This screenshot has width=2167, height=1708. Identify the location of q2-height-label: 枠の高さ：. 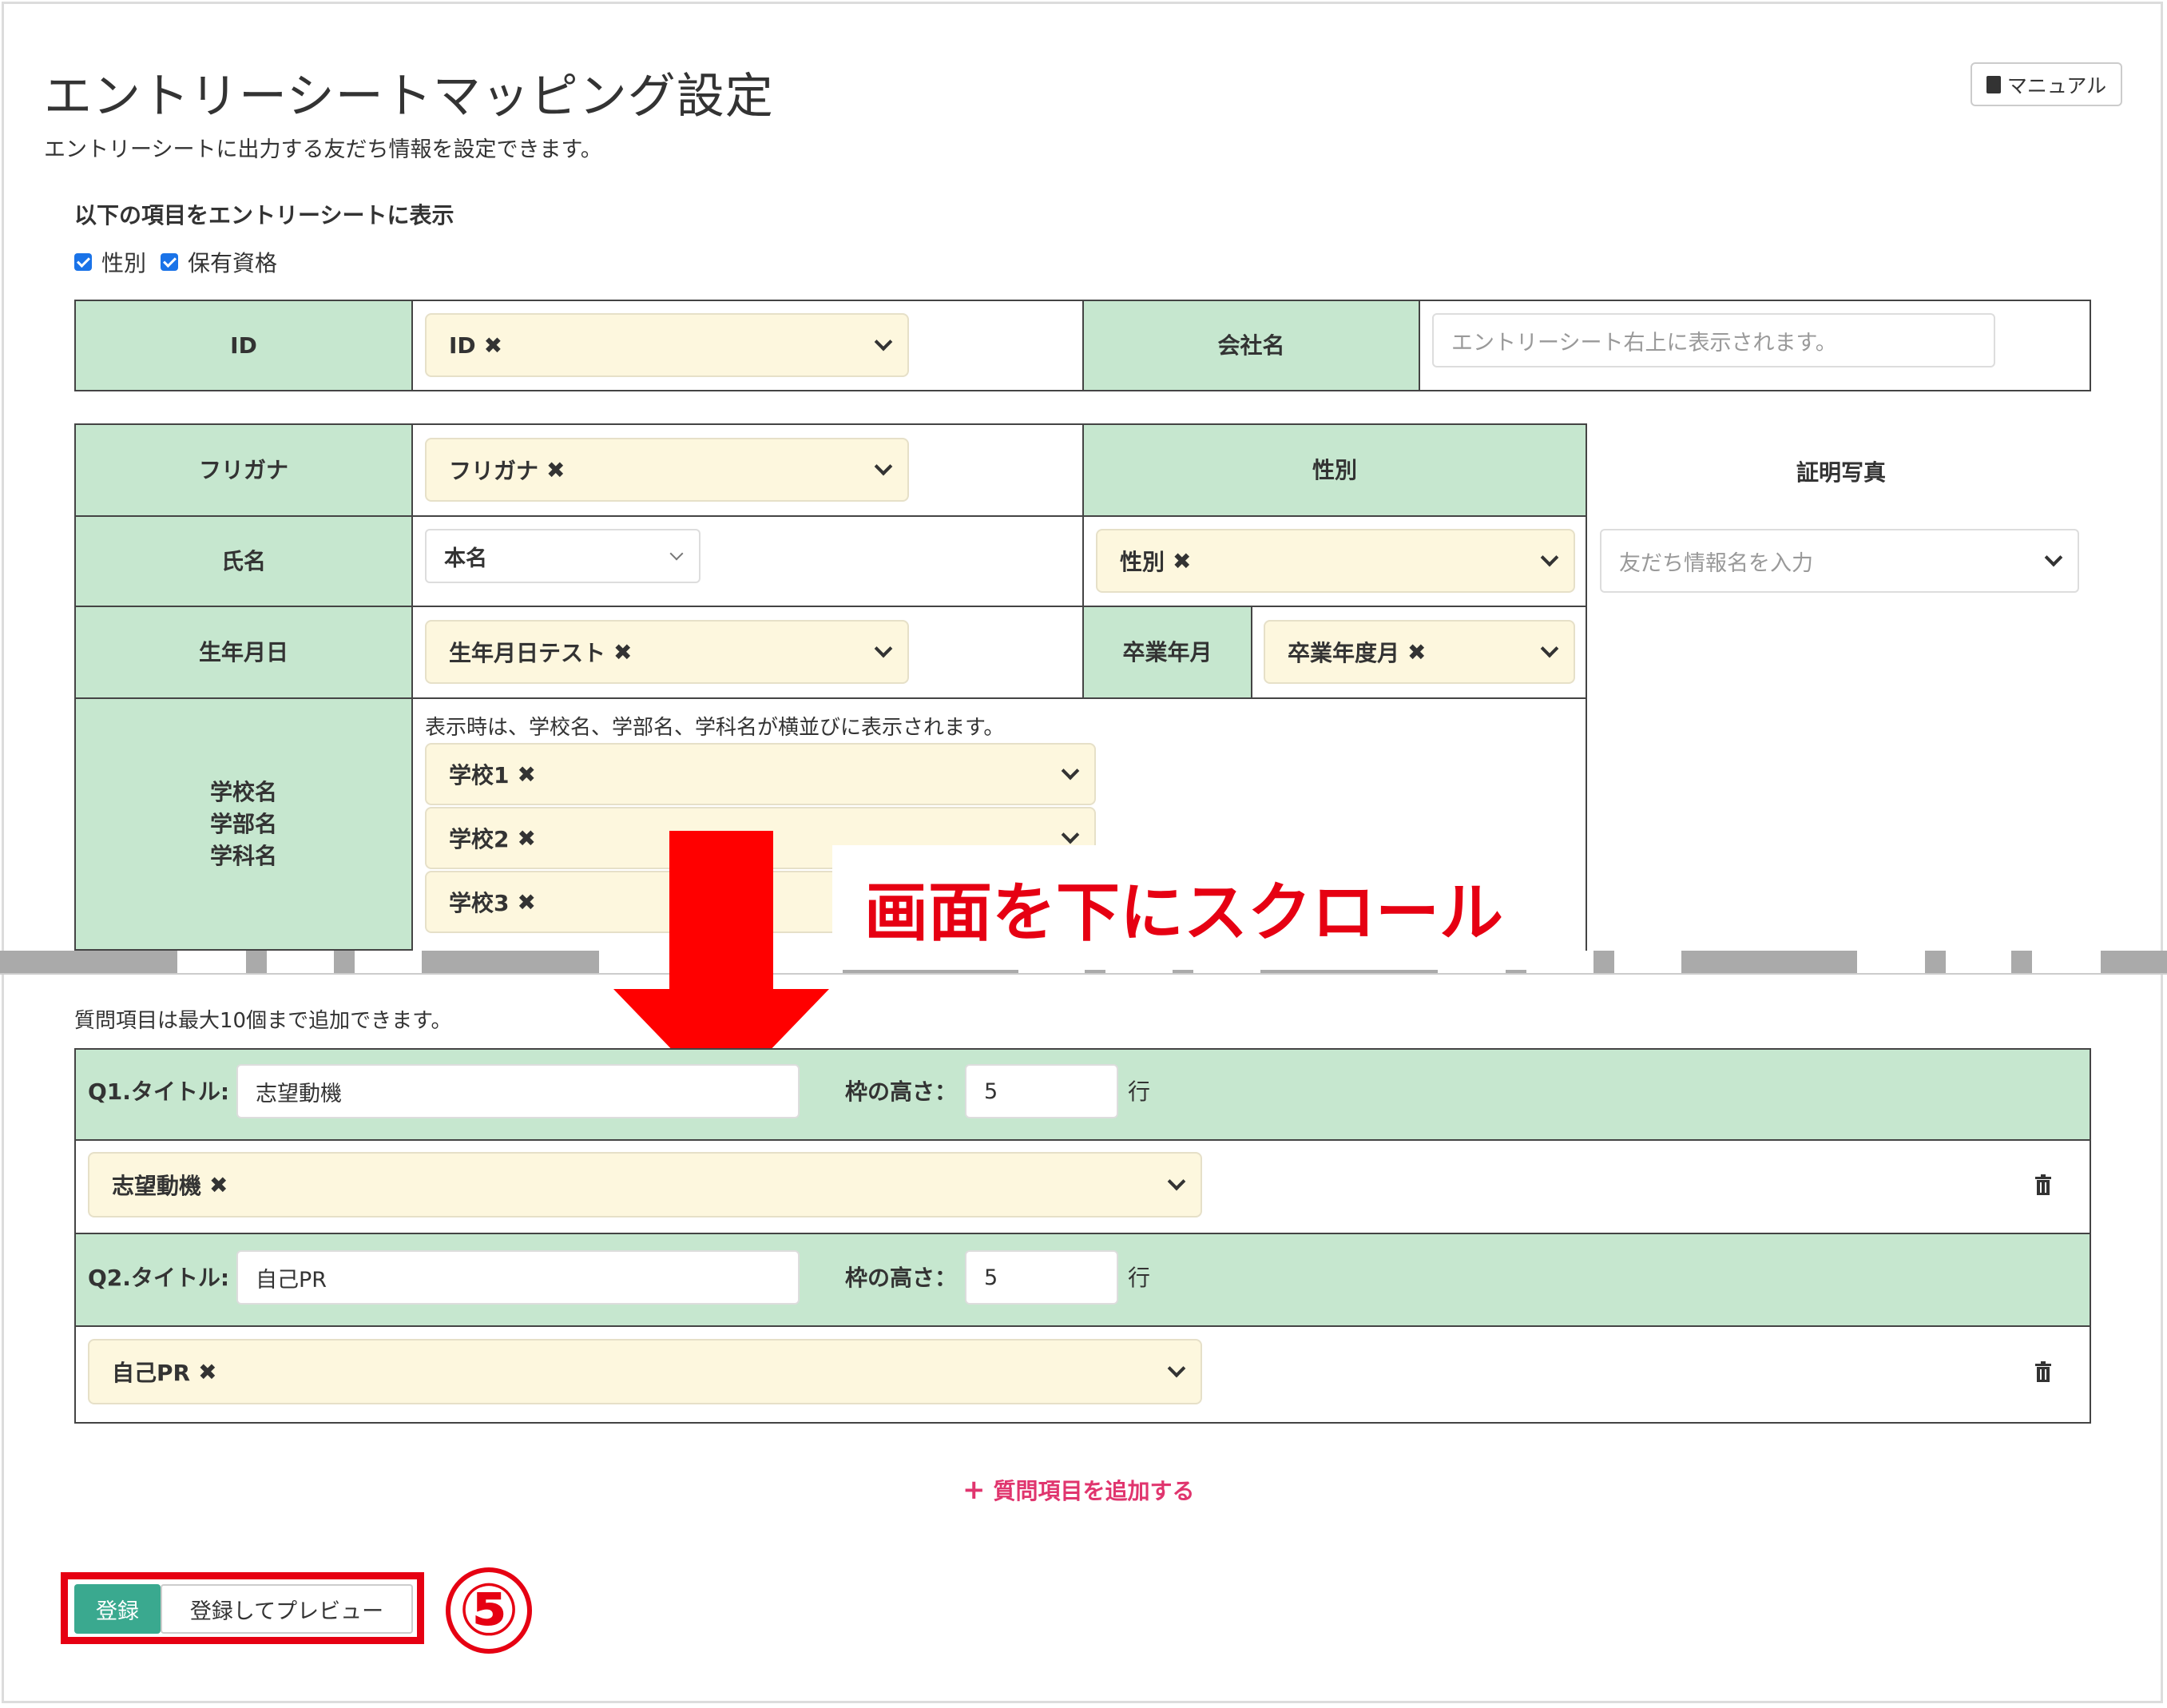
(901, 1278).